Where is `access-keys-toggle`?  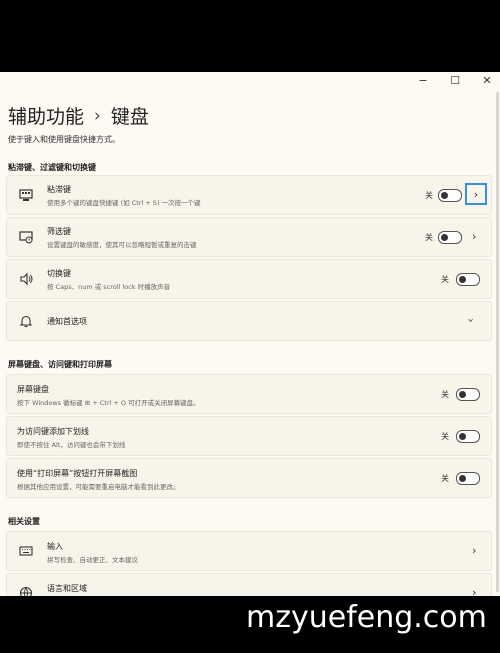
access-keys-toggle is located at coordinates (468, 436).